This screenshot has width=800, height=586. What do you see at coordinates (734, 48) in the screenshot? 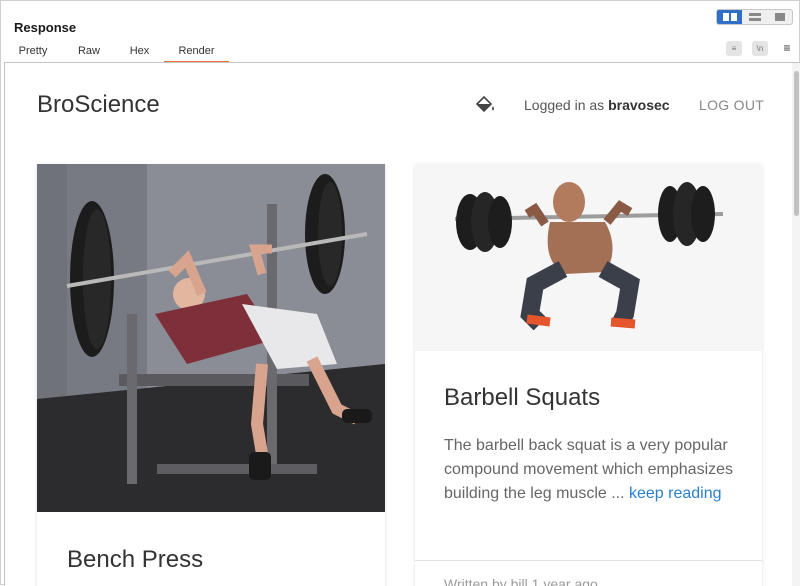
I see `wrap-lines-icon: ≡` at bounding box center [734, 48].